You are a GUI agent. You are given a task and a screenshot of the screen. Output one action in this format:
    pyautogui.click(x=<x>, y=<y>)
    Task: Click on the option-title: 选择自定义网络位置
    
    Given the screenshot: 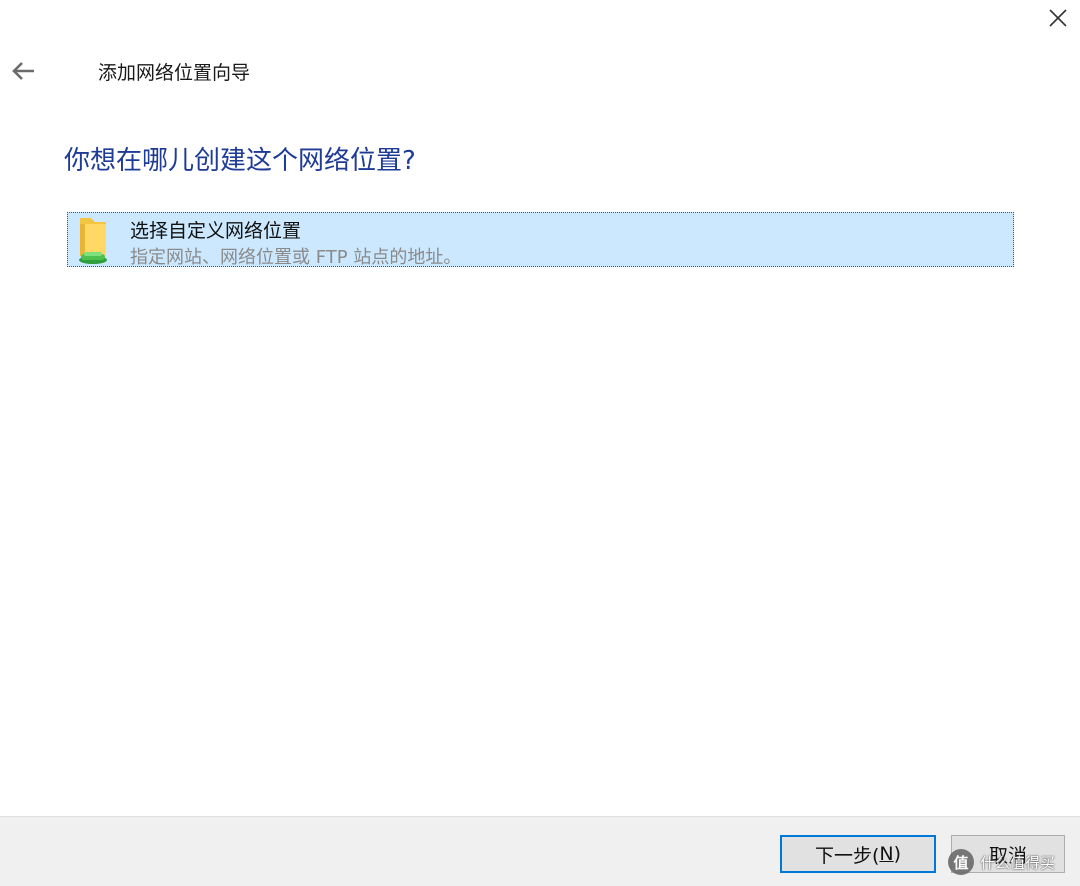 What is the action you would take?
    pyautogui.click(x=216, y=231)
    